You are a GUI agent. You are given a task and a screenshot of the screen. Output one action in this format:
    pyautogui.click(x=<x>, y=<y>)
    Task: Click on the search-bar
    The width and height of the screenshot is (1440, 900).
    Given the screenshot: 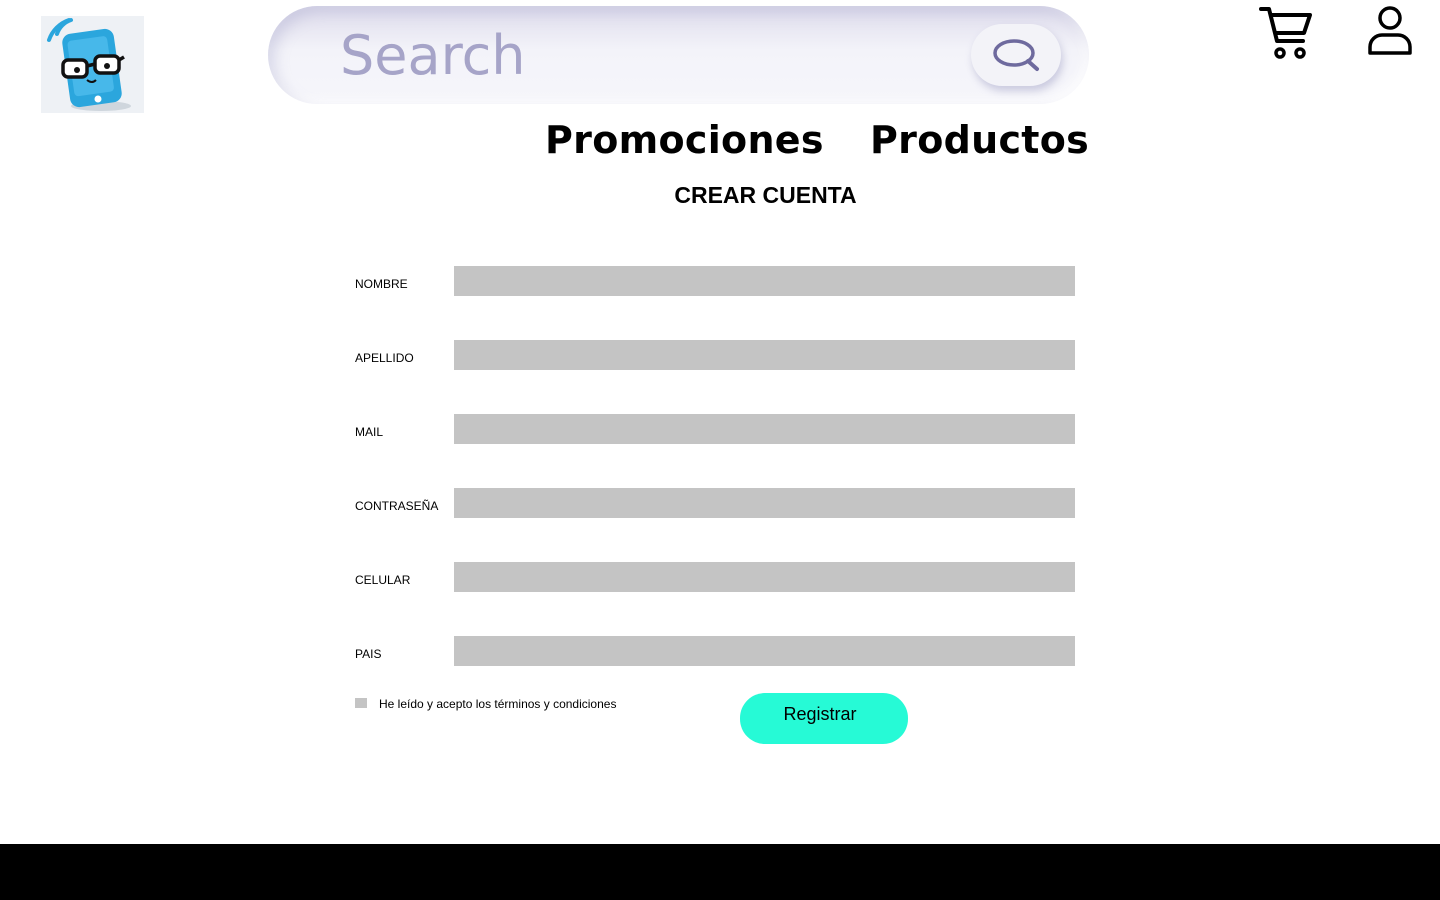 What is the action you would take?
    pyautogui.click(x=678, y=55)
    